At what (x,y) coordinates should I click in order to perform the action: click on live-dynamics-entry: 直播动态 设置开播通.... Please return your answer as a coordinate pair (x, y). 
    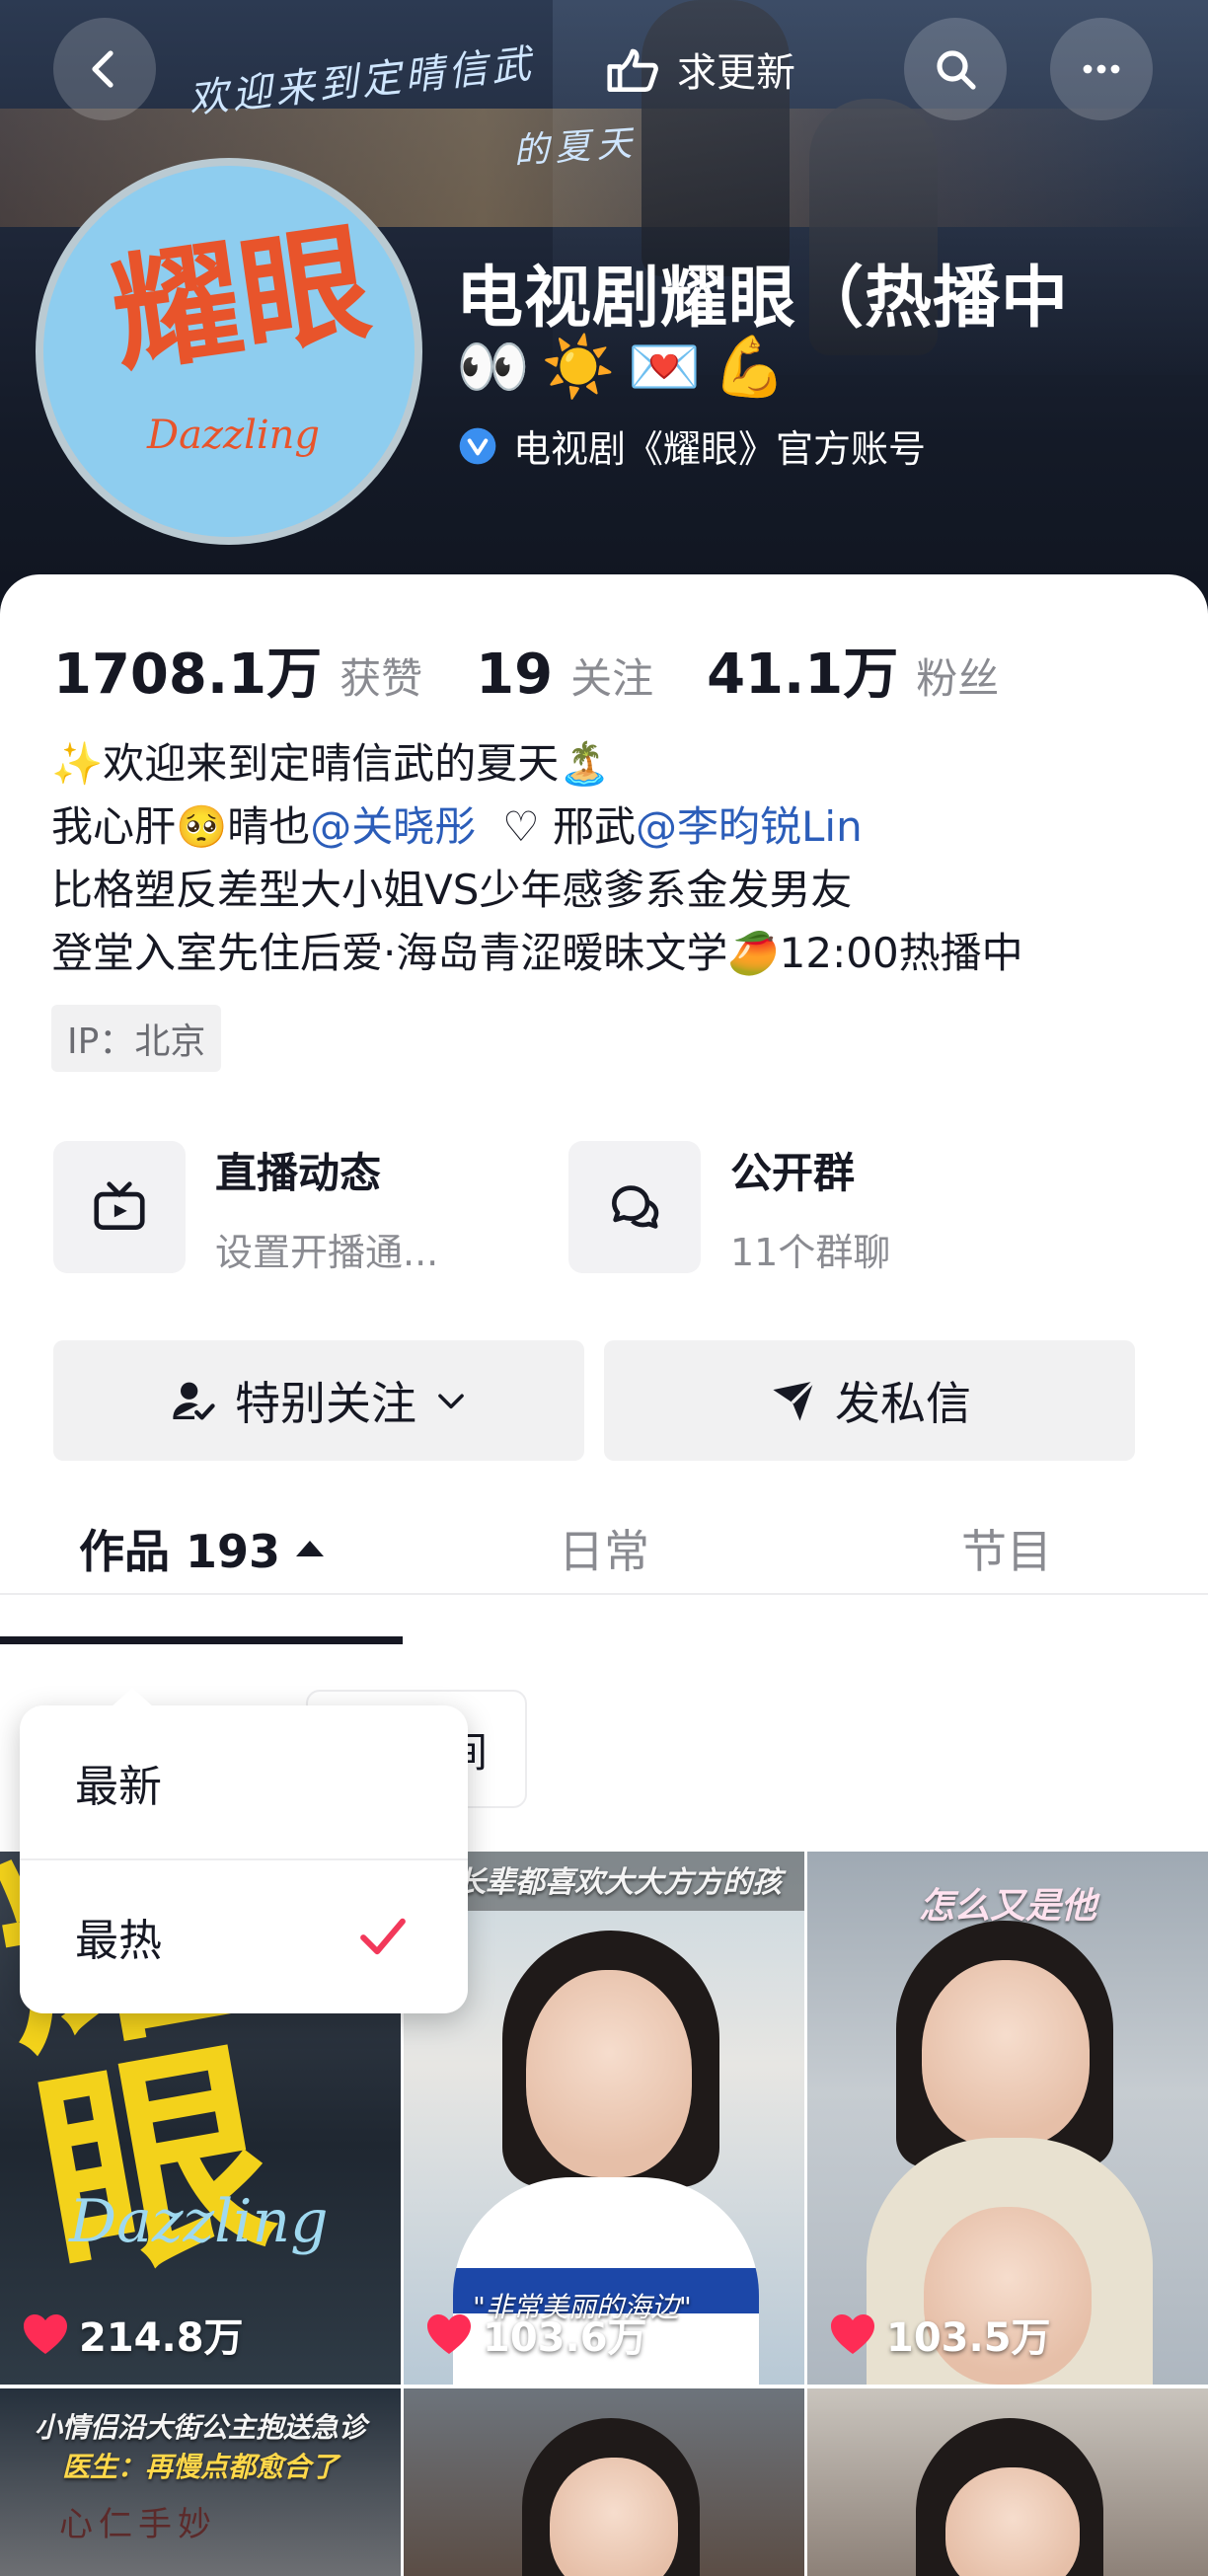
    Looking at the image, I should click on (246, 1210).